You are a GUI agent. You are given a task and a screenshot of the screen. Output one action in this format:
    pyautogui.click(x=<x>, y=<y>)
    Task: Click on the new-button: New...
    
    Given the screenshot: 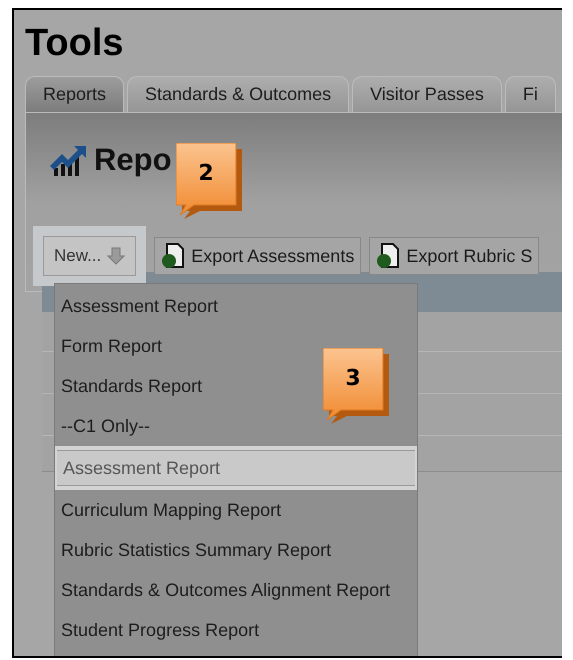 What is the action you would take?
    pyautogui.click(x=89, y=256)
    